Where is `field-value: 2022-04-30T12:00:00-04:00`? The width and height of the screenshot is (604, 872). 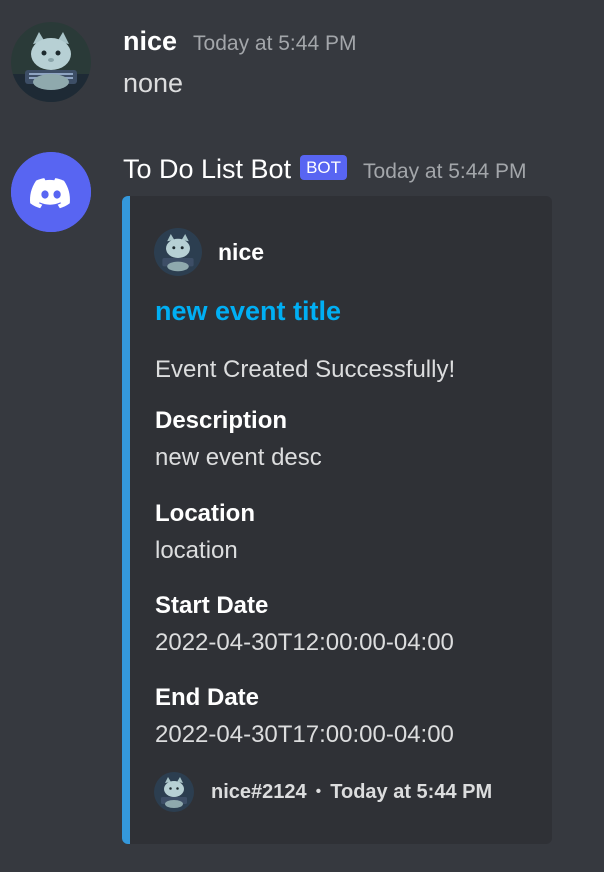 field-value: 2022-04-30T12:00:00-04:00 is located at coordinates (304, 642).